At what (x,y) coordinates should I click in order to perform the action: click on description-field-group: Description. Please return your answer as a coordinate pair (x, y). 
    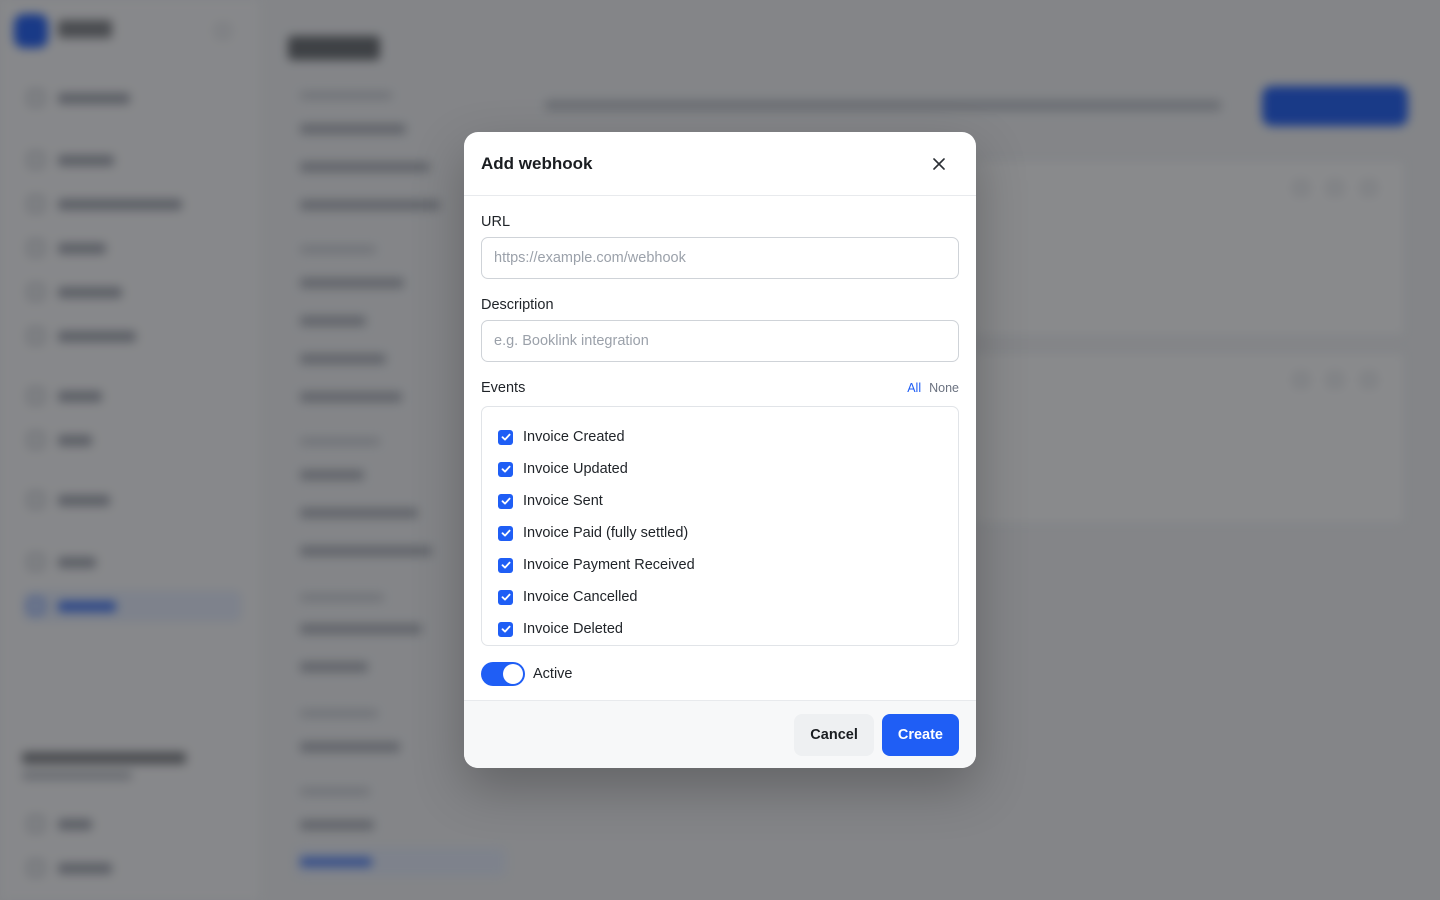
    Looking at the image, I should click on (720, 329).